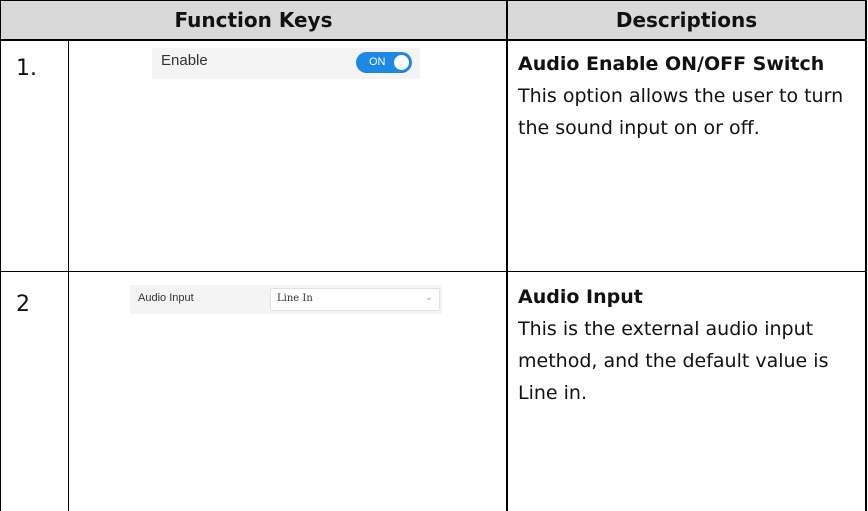 This screenshot has height=511, width=868. What do you see at coordinates (433, 0) in the screenshot?
I see `table-border-top` at bounding box center [433, 0].